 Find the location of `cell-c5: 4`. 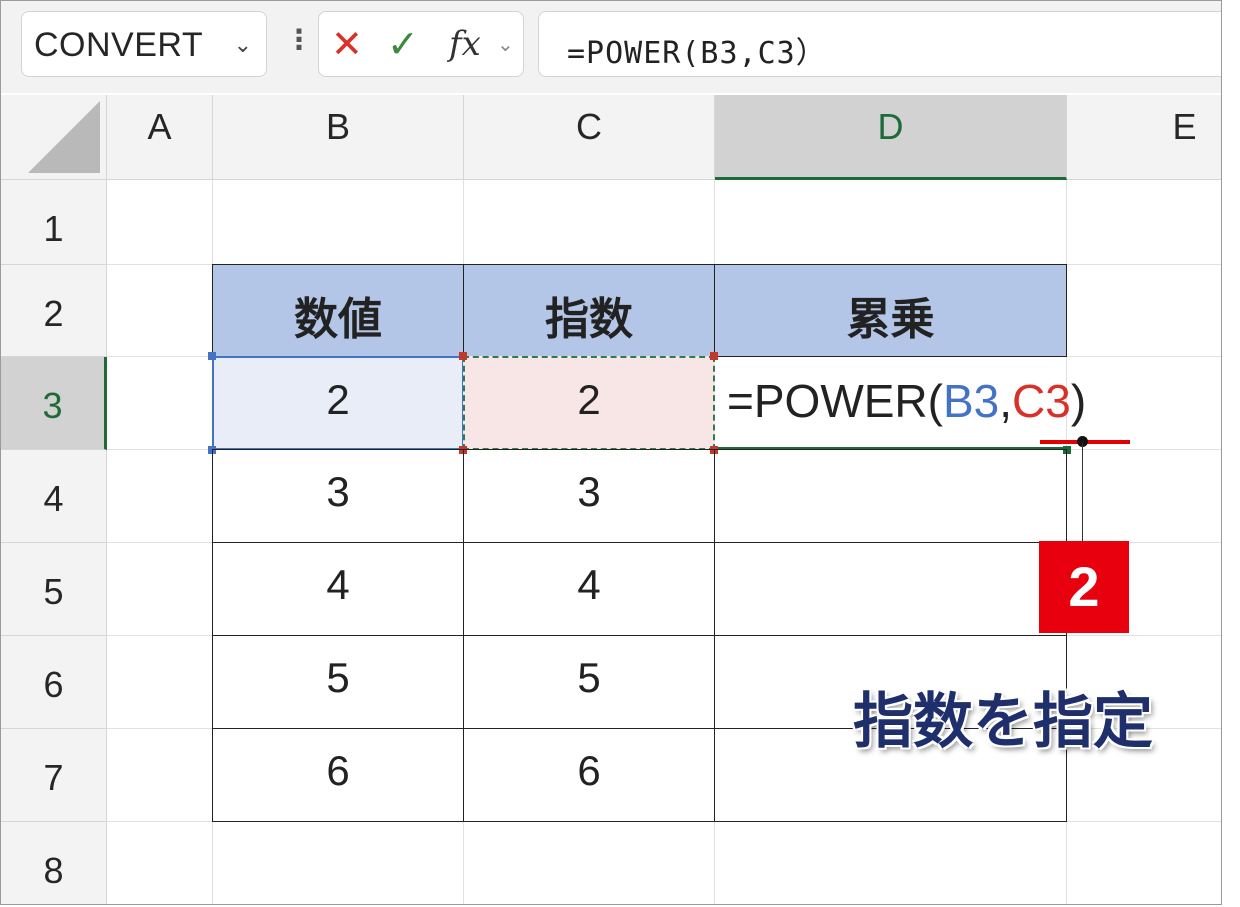

cell-c5: 4 is located at coordinates (589, 589).